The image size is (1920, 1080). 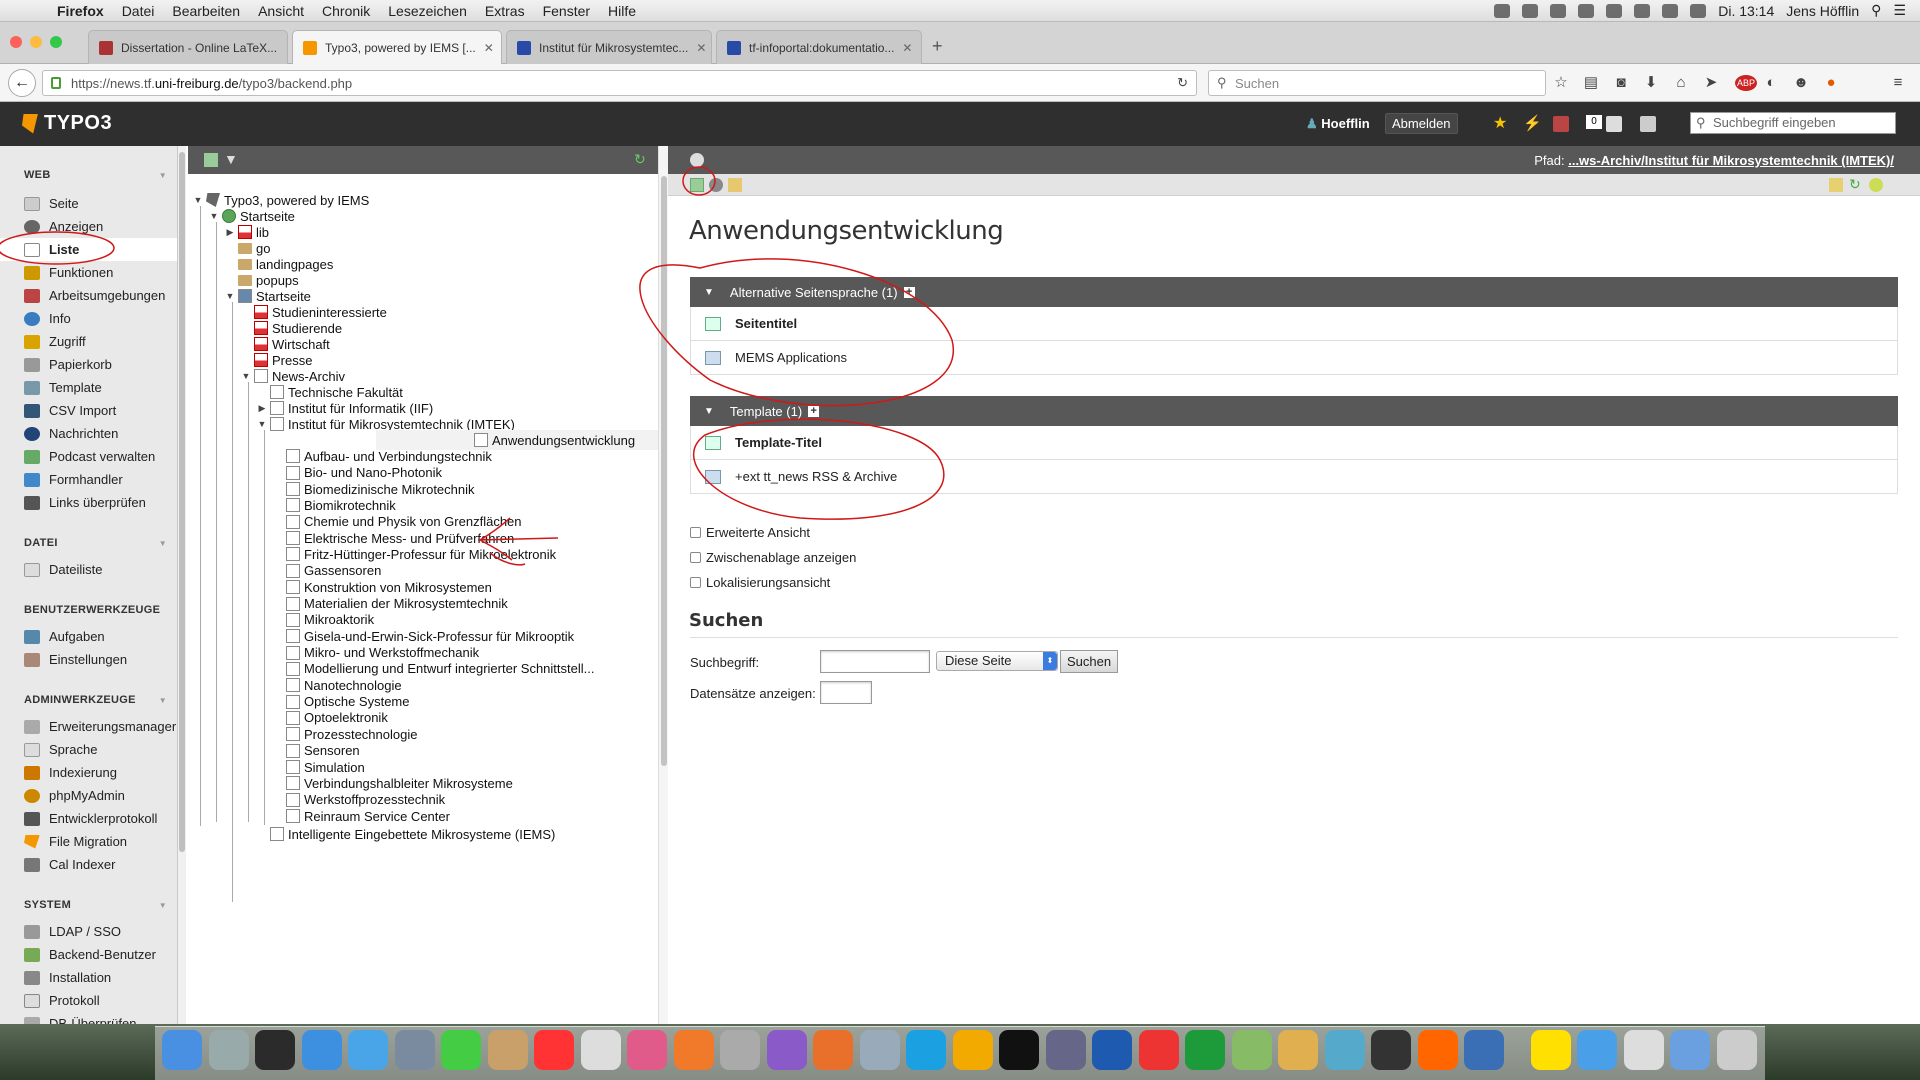 I want to click on filter-icon: ▼, so click(x=231, y=159).